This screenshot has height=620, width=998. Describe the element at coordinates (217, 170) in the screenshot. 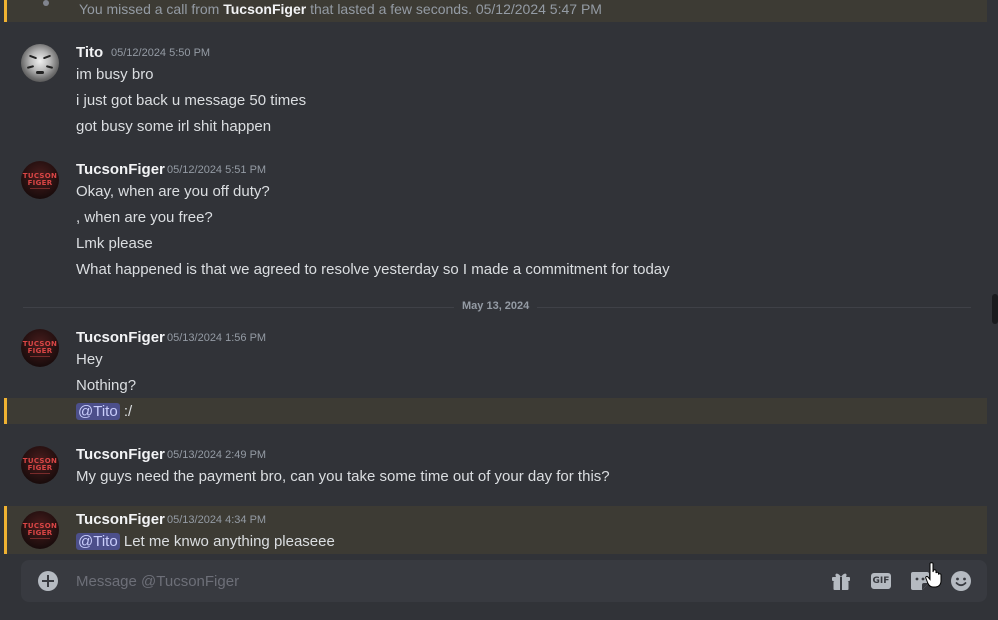

I see `timestamp: 05/12/2024 5:51 PM` at that location.